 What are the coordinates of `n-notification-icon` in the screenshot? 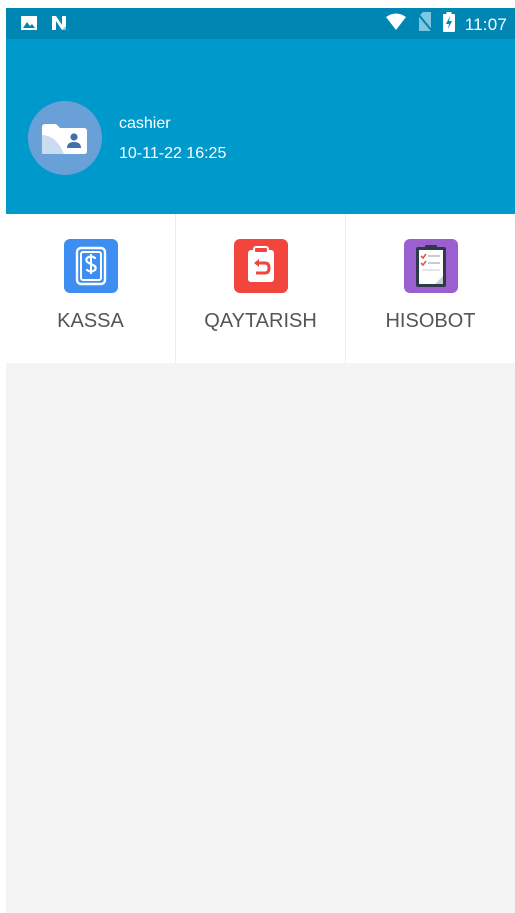 It's located at (59, 25).